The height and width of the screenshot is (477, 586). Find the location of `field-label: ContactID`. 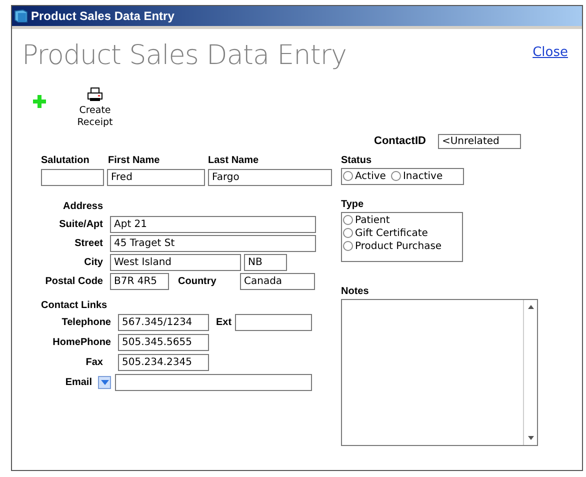

field-label: ContactID is located at coordinates (400, 141).